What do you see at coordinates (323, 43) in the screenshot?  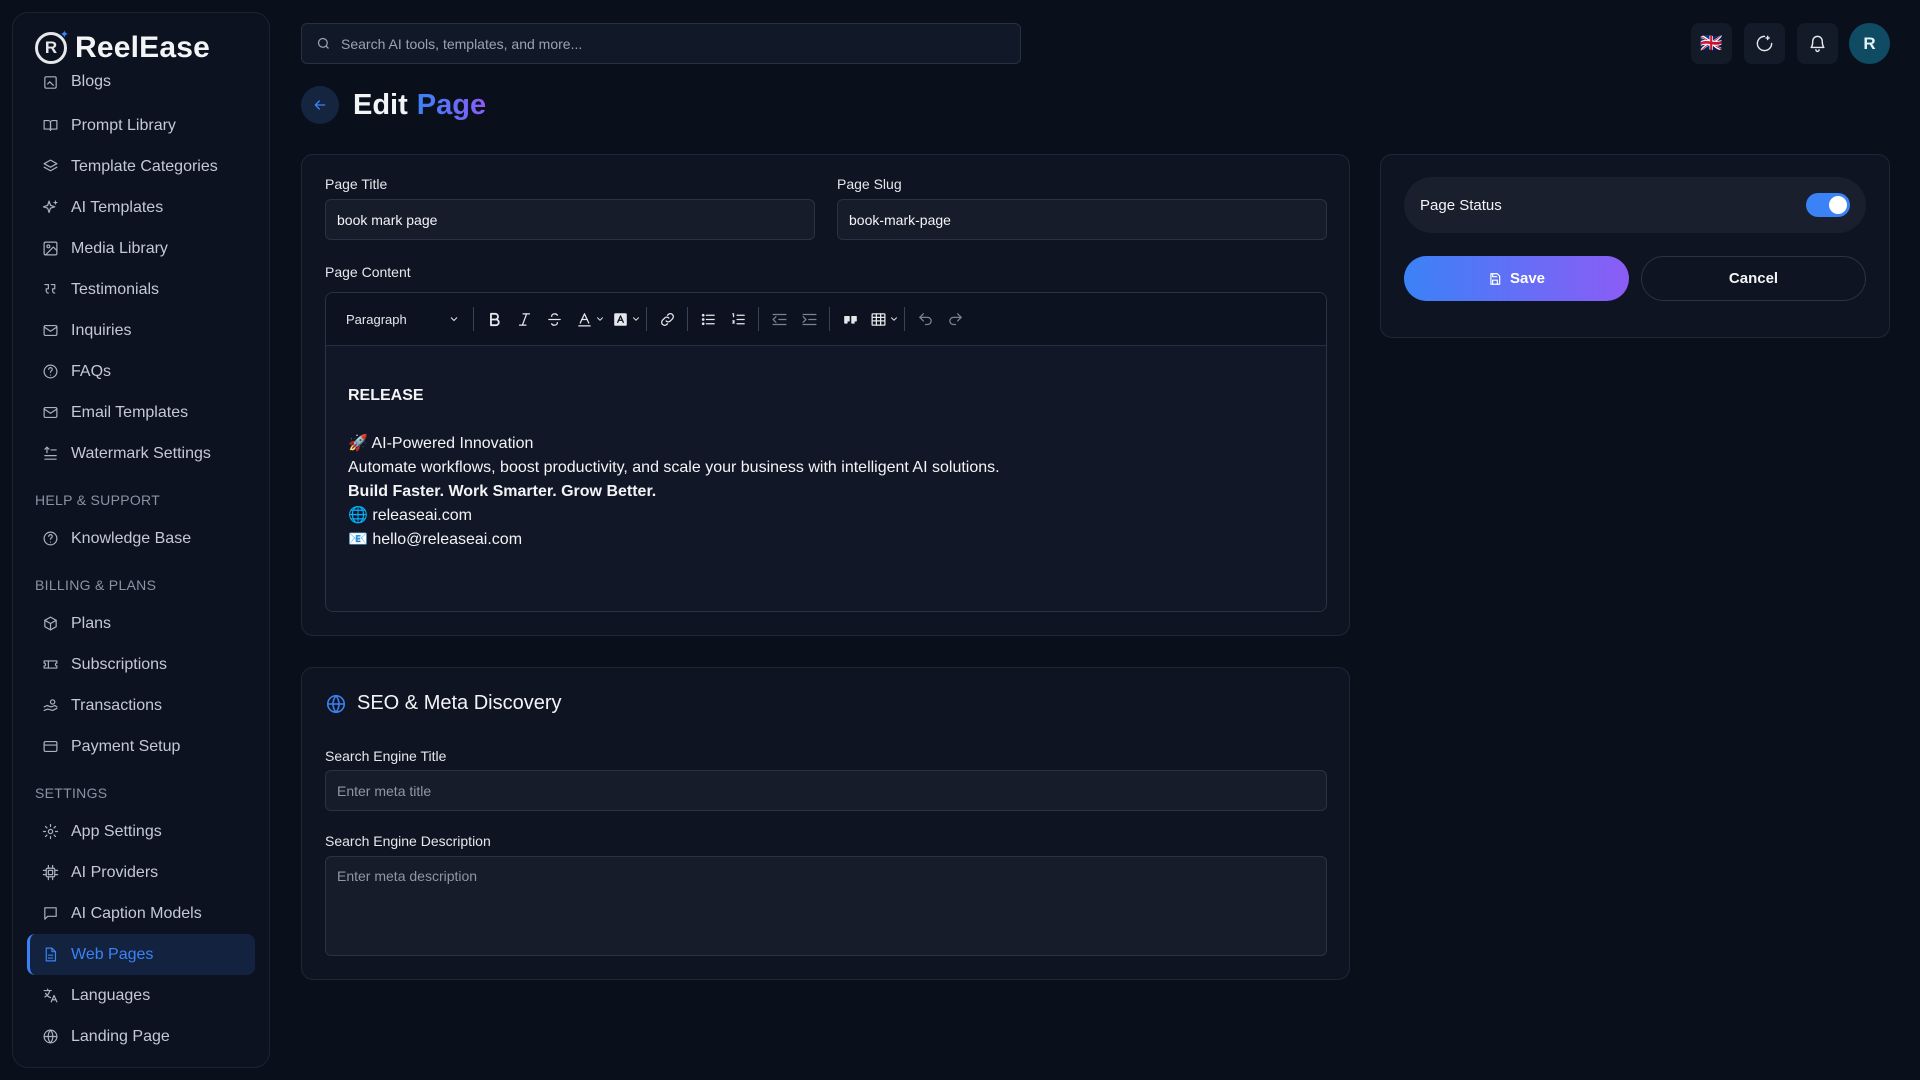 I see `search-icon` at bounding box center [323, 43].